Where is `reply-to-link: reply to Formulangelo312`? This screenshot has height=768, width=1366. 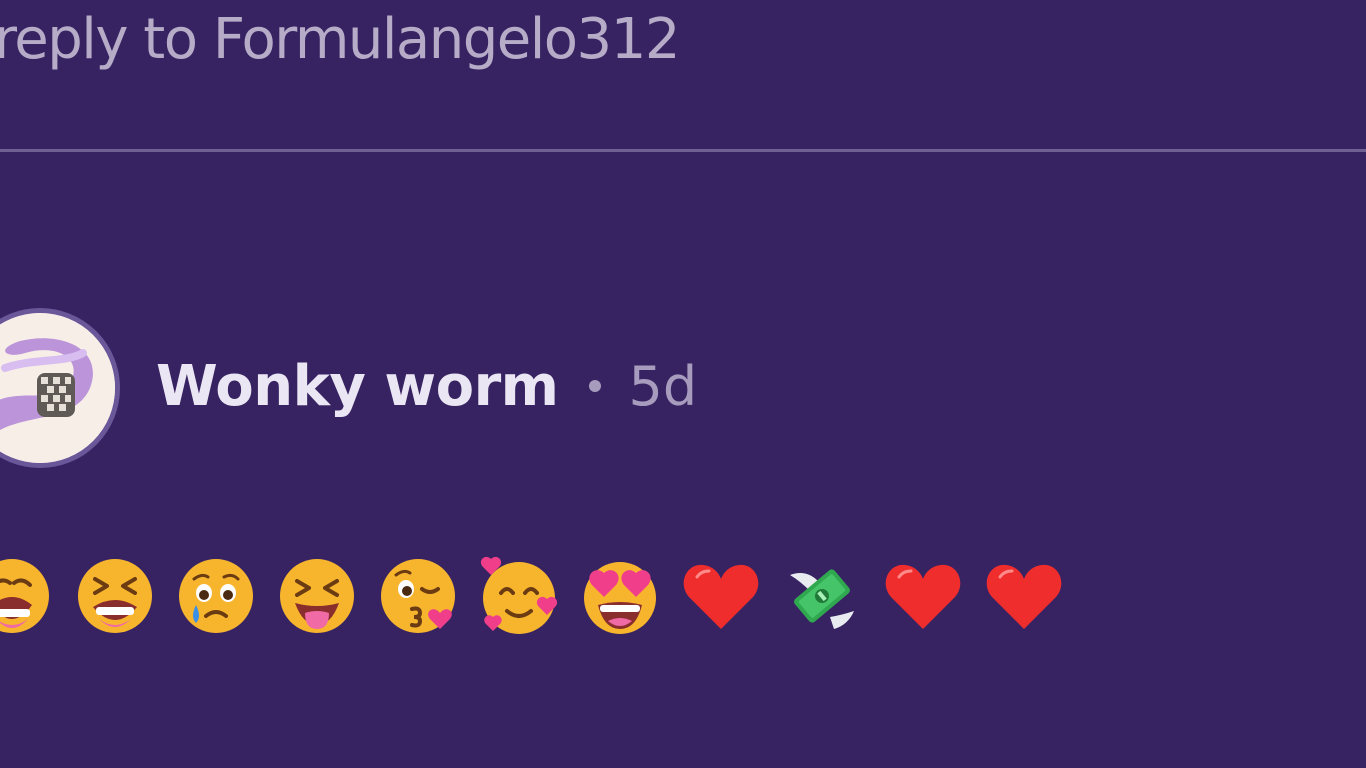
reply-to-link: reply to Formulangelo312 is located at coordinates (340, 40).